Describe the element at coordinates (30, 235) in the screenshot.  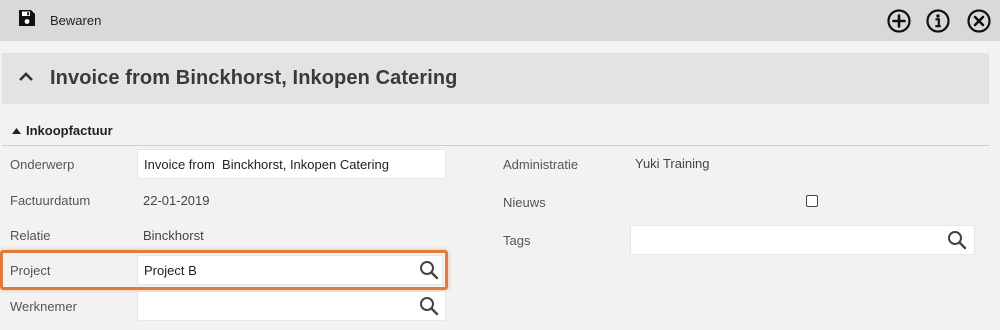
I see `relatie-label: Relatie` at that location.